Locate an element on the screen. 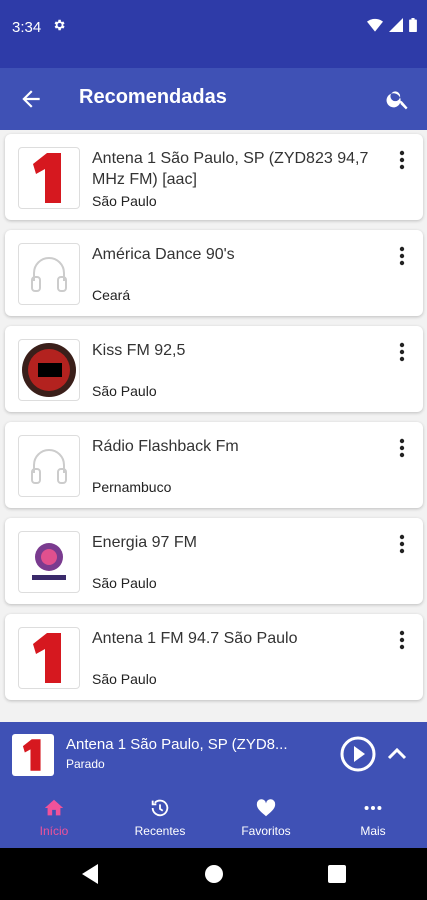  nav-item-home: Início is located at coordinates (54, 817).